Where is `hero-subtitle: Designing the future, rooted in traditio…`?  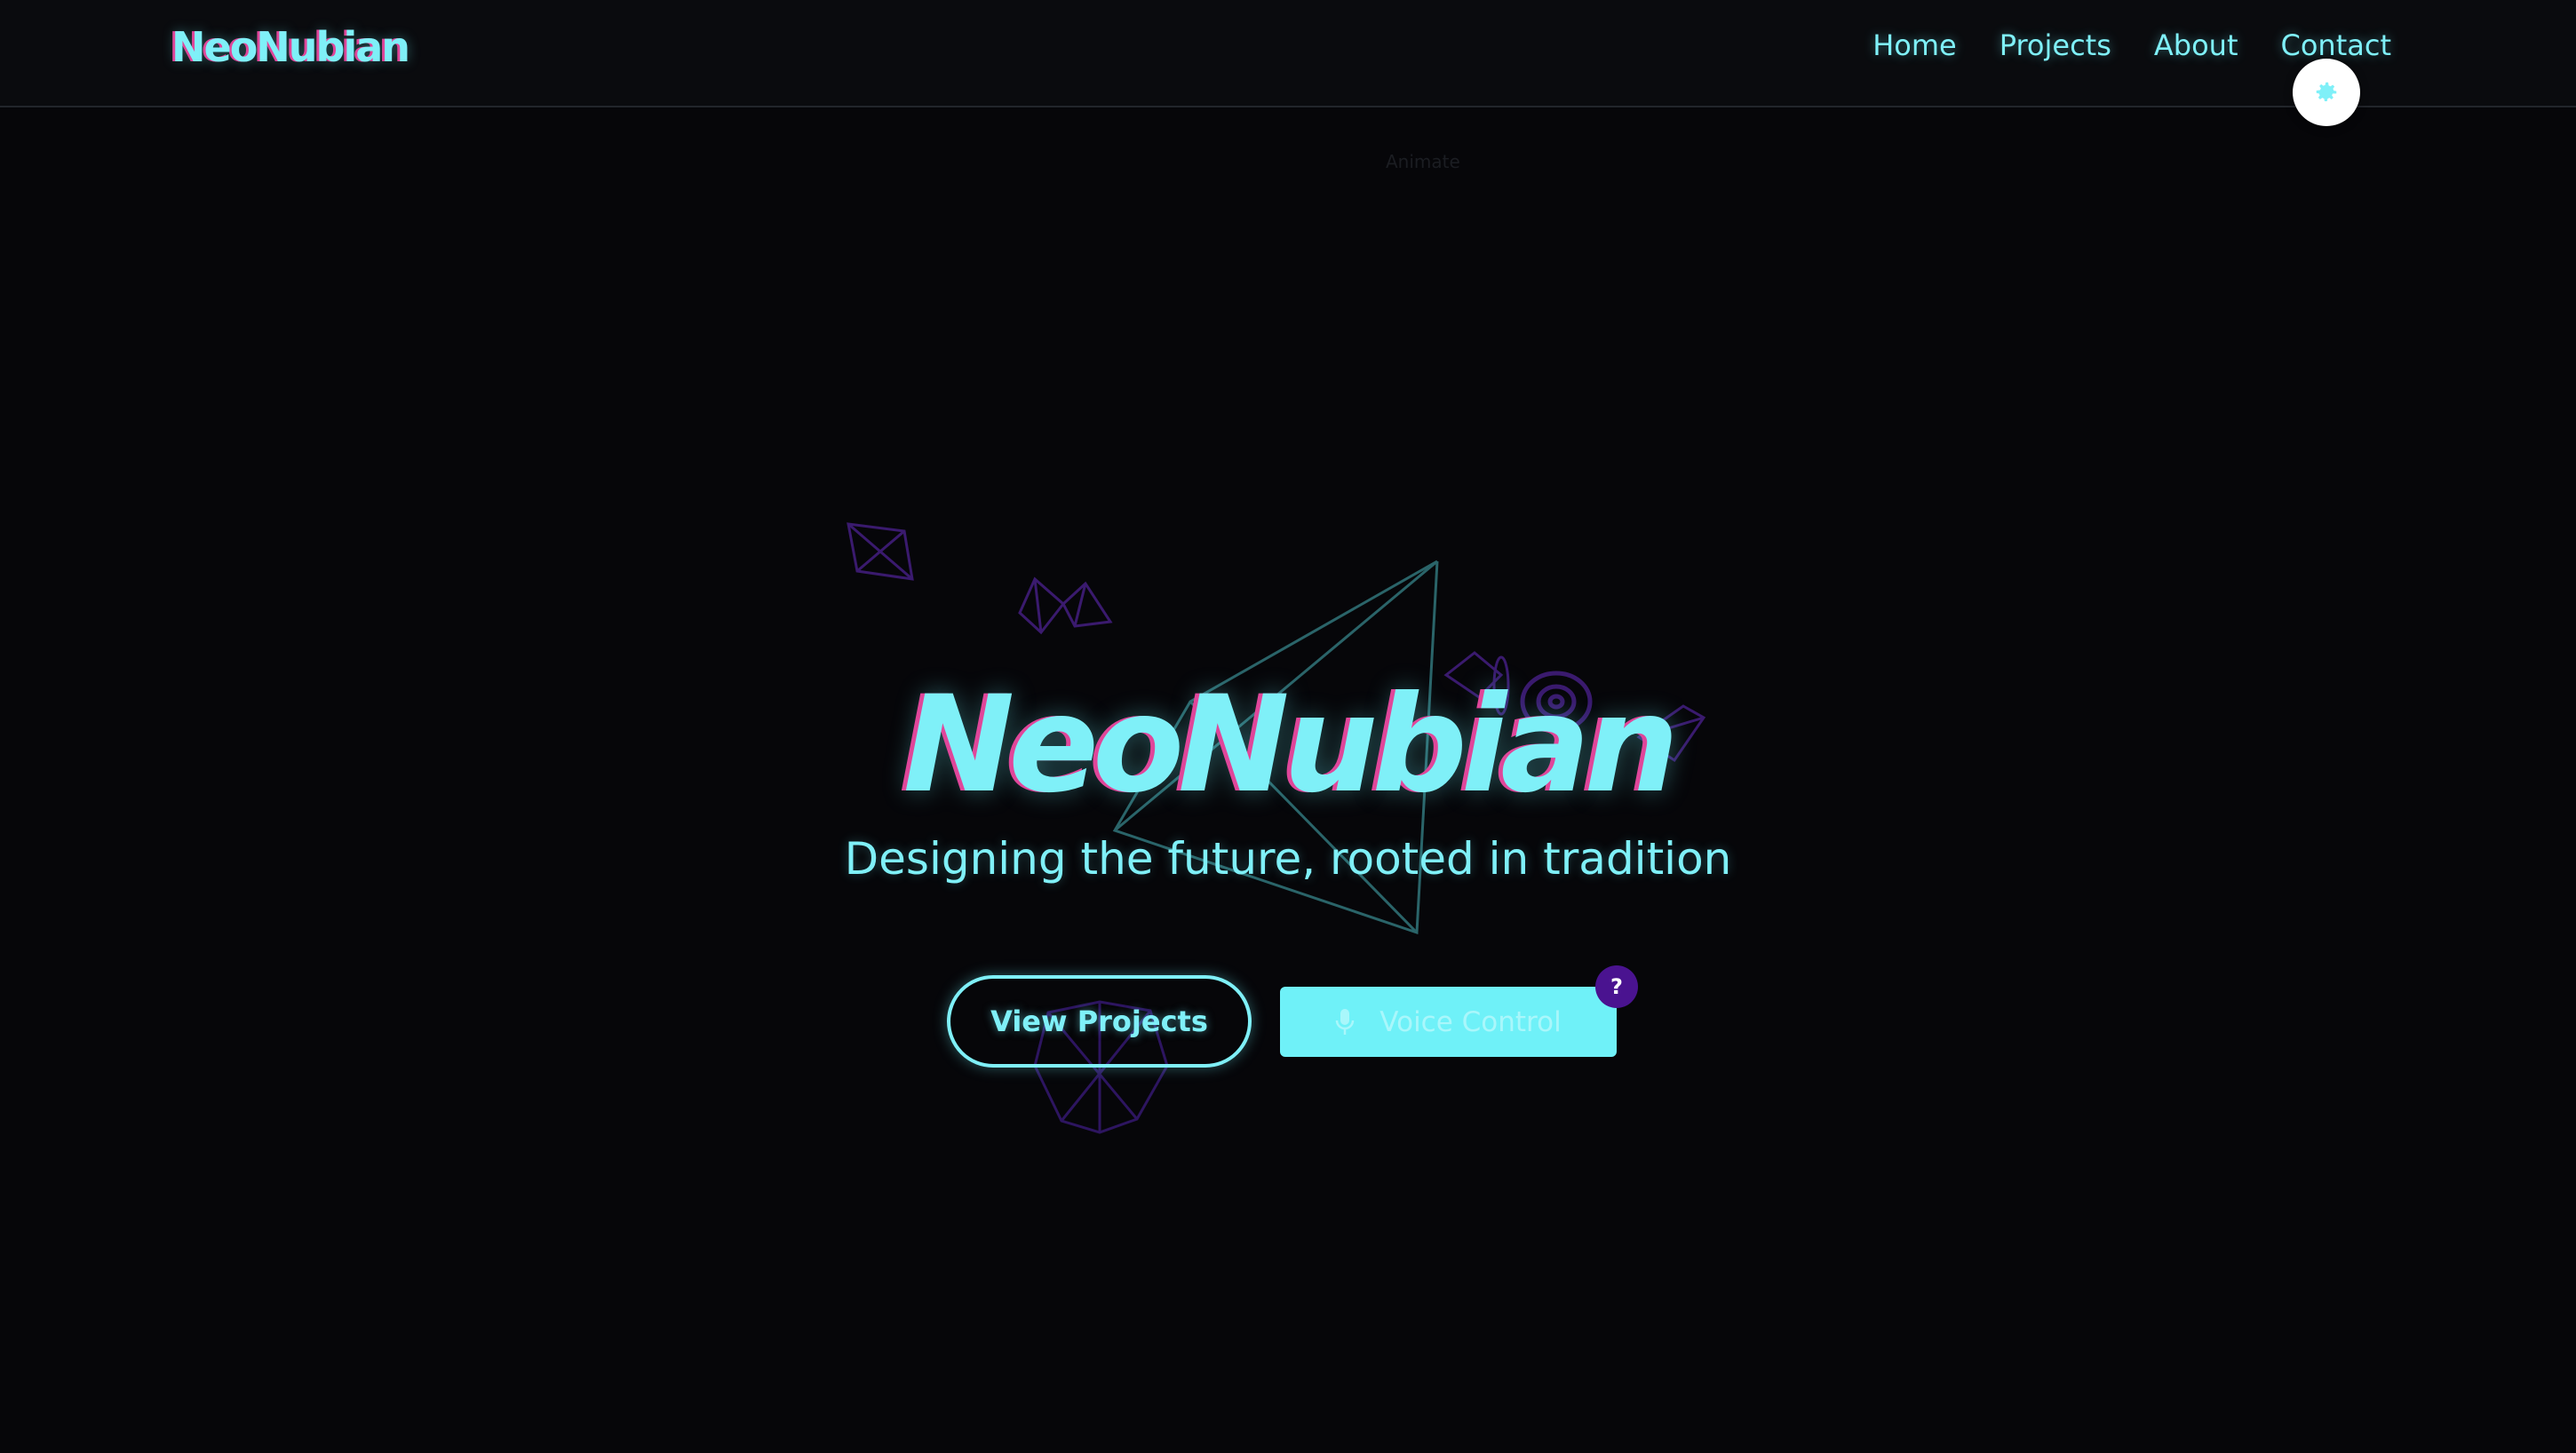 hero-subtitle: Designing the future, rooted in traditio… is located at coordinates (1288, 859).